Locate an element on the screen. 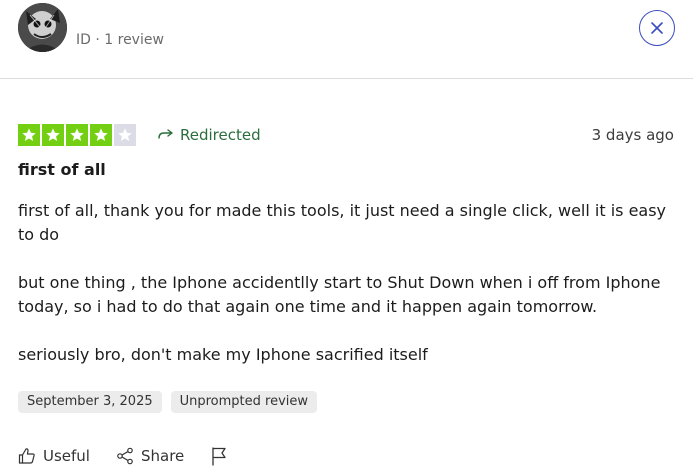 The height and width of the screenshot is (474, 693). useful-label: Useful is located at coordinates (66, 456).